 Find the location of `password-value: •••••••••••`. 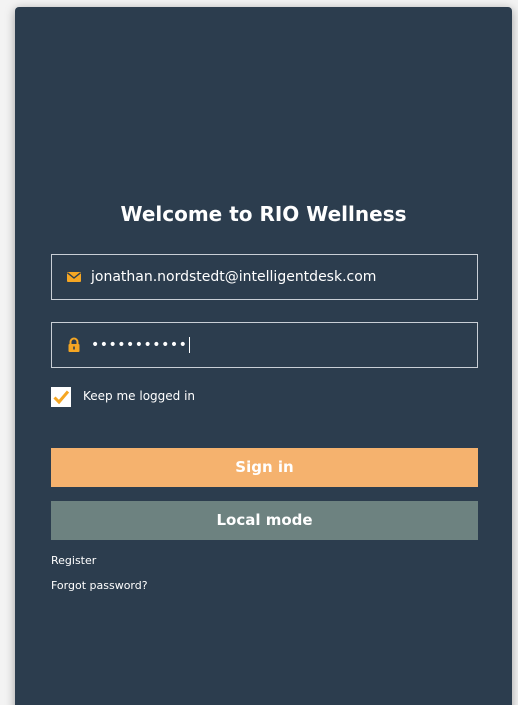

password-value: ••••••••••• is located at coordinates (141, 345).